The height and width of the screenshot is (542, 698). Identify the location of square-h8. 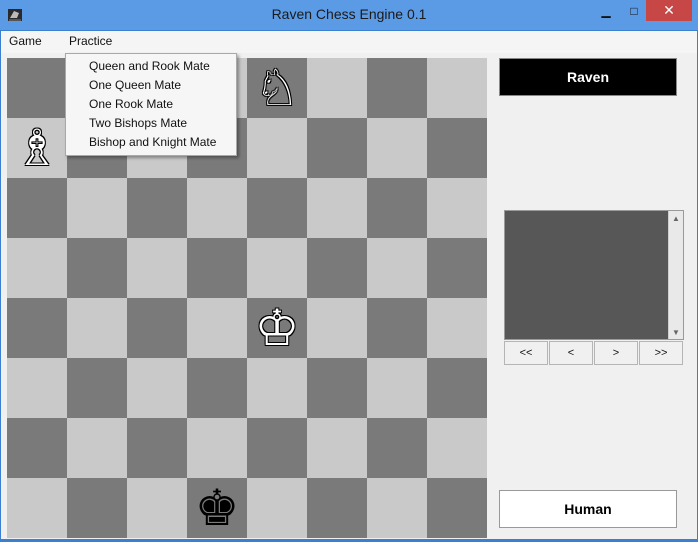
(457, 88).